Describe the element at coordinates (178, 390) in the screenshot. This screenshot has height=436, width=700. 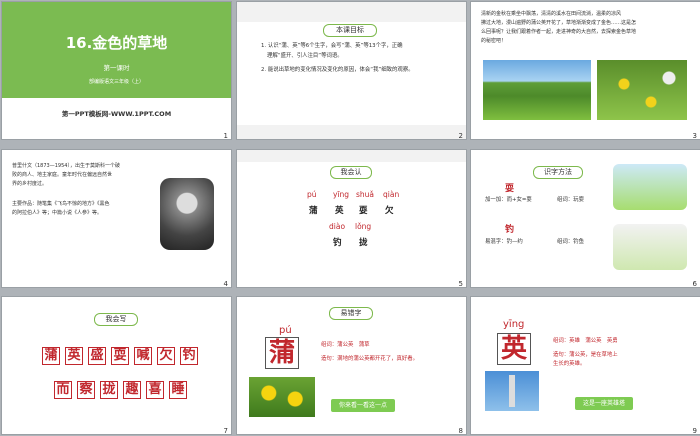
I see `write-char-13: 睡` at that location.